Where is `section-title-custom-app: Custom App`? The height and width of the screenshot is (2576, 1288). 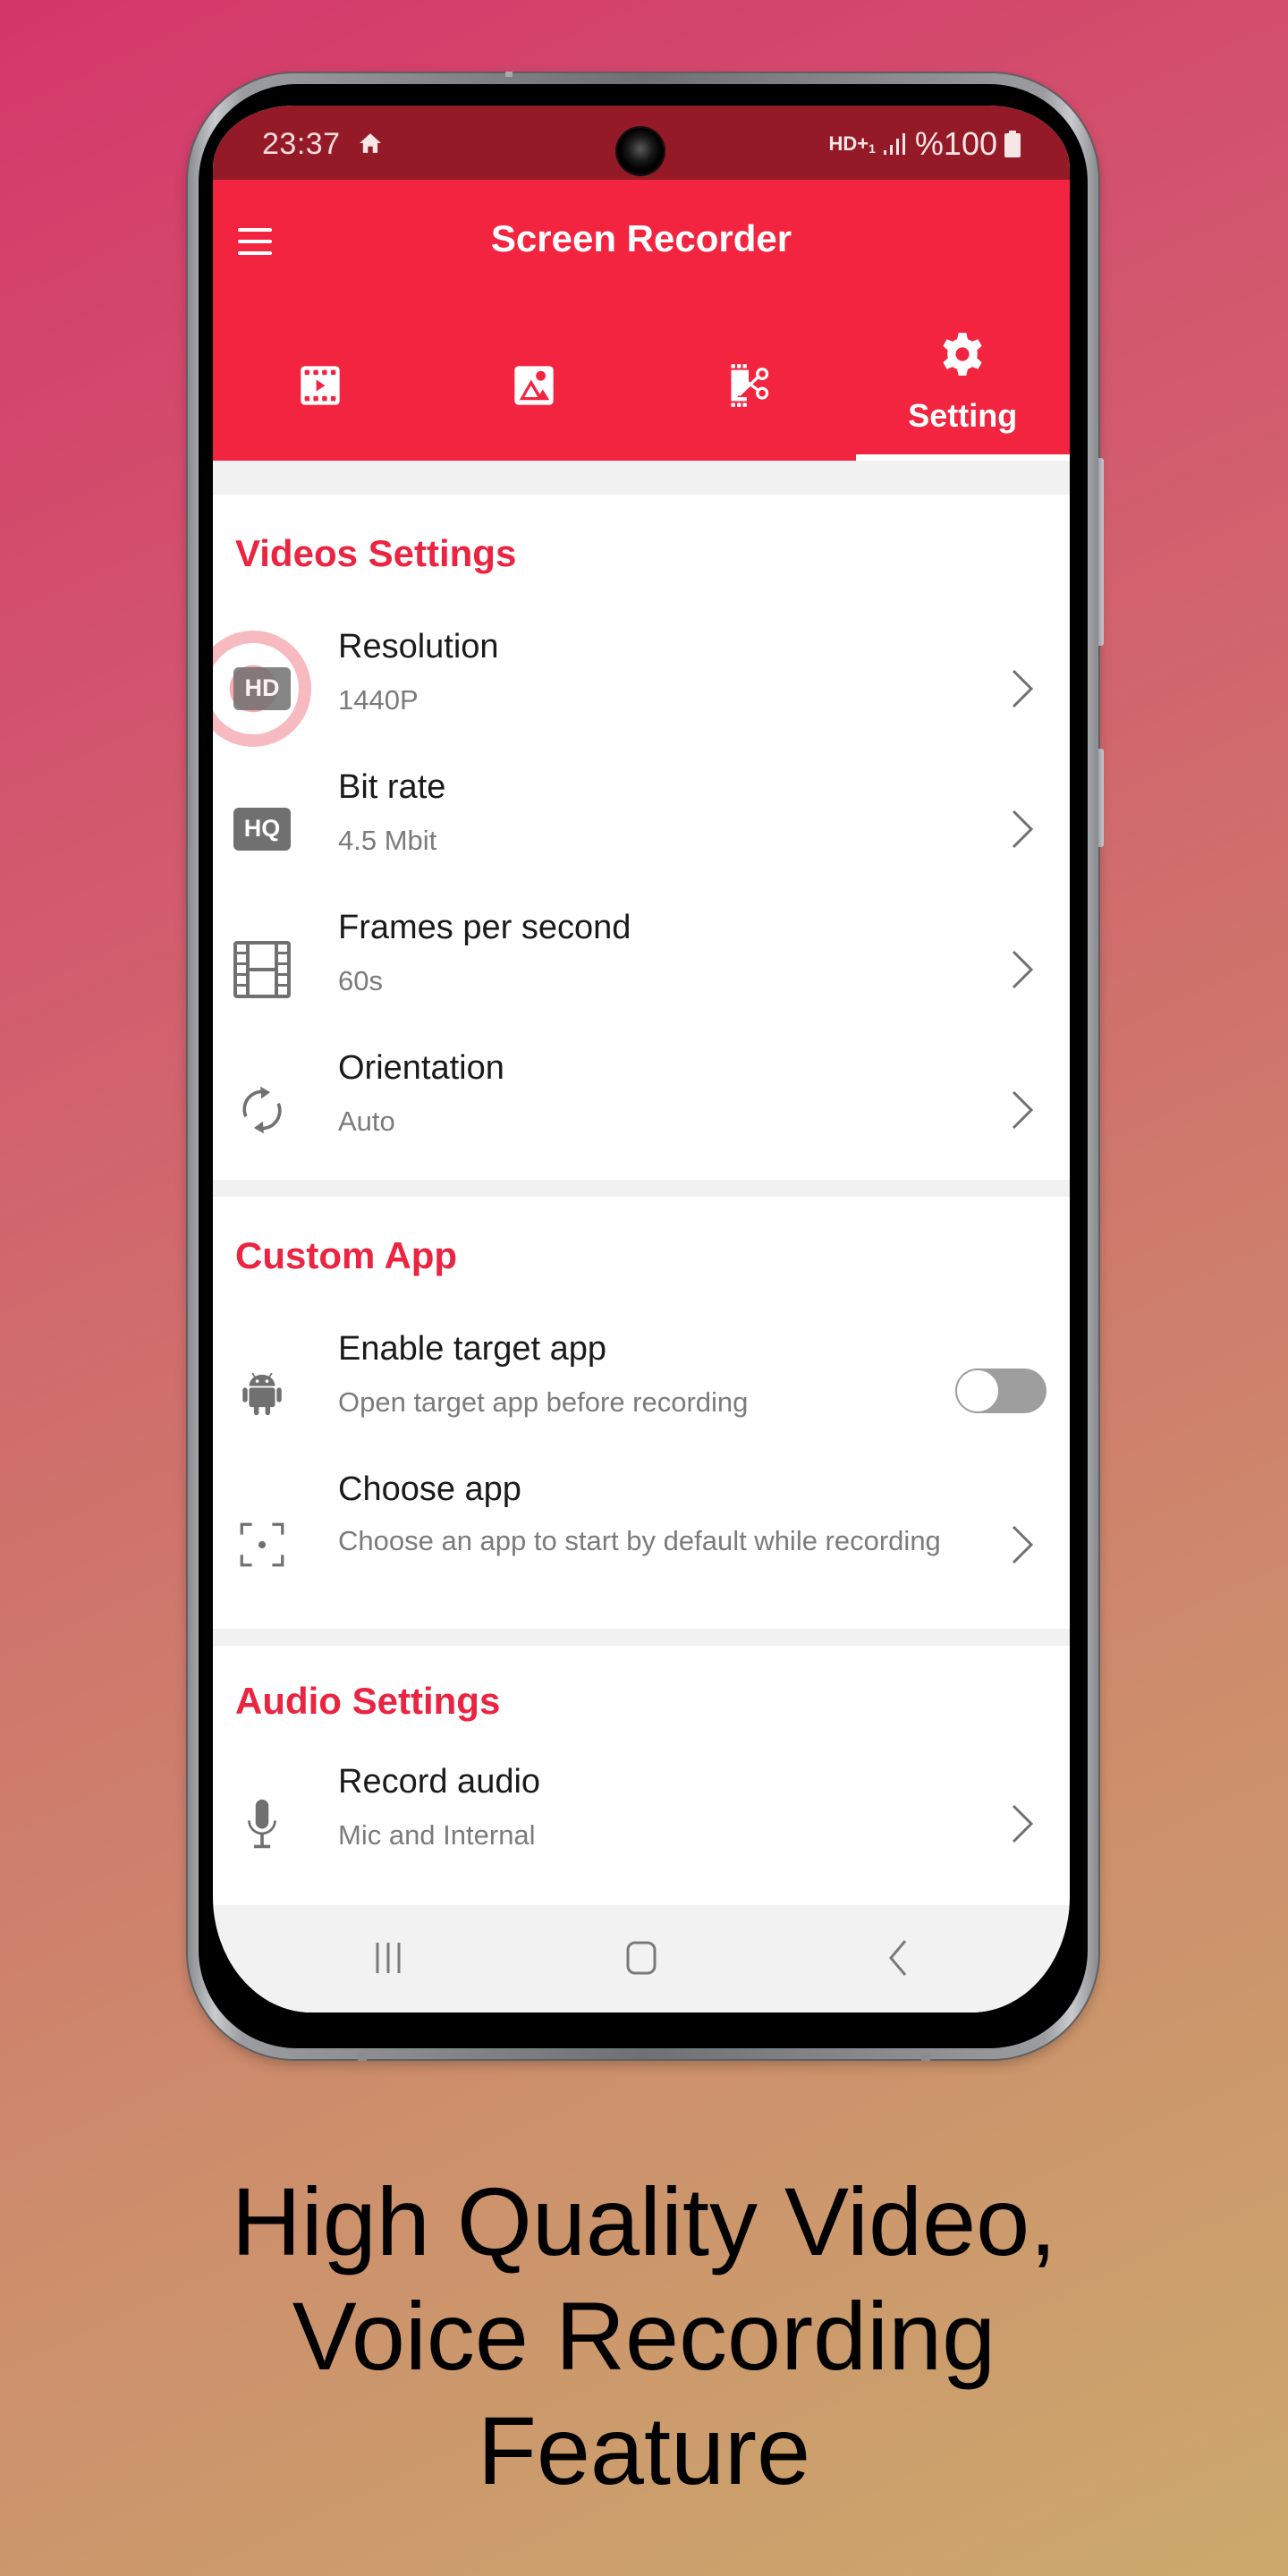 section-title-custom-app: Custom App is located at coordinates (346, 1255).